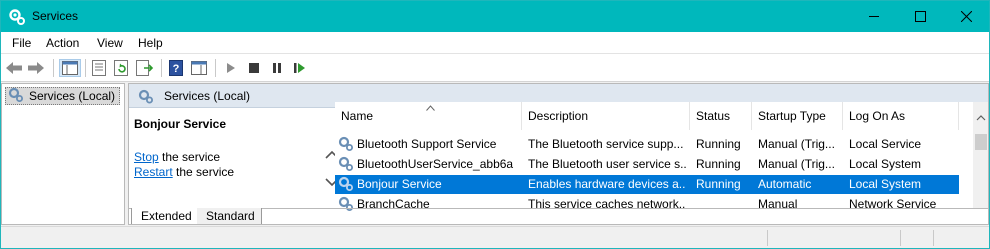 The width and height of the screenshot is (990, 249). Describe the element at coordinates (427, 144) in the screenshot. I see `cell-name: Bluetooth Support Service` at that location.